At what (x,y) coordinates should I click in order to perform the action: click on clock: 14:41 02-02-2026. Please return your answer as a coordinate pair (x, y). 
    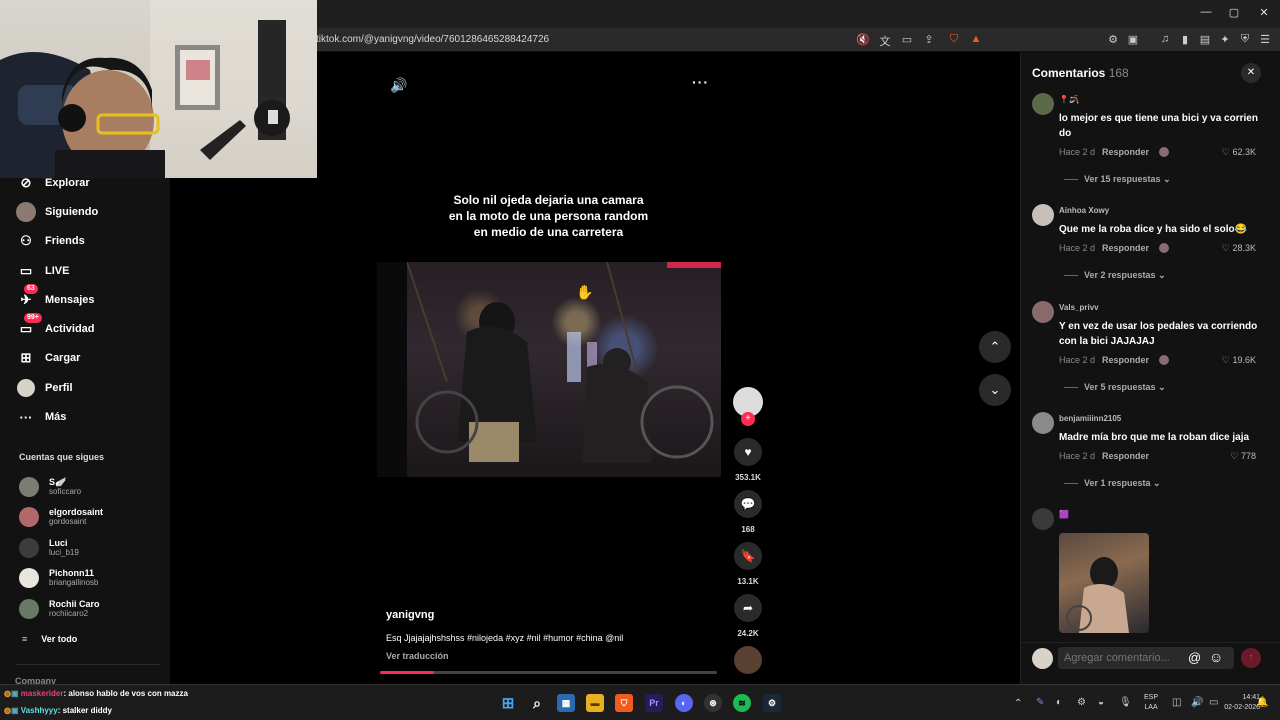
    Looking at the image, I should click on (1230, 703).